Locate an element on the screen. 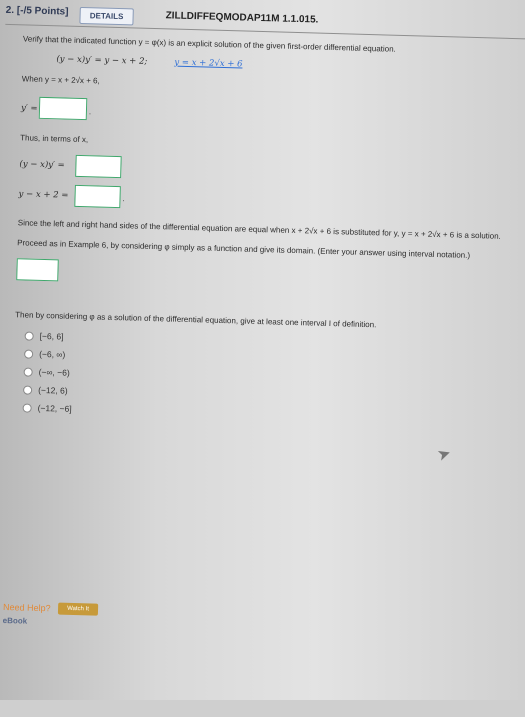  option-row: (−∞, −6) is located at coordinates (46, 372).